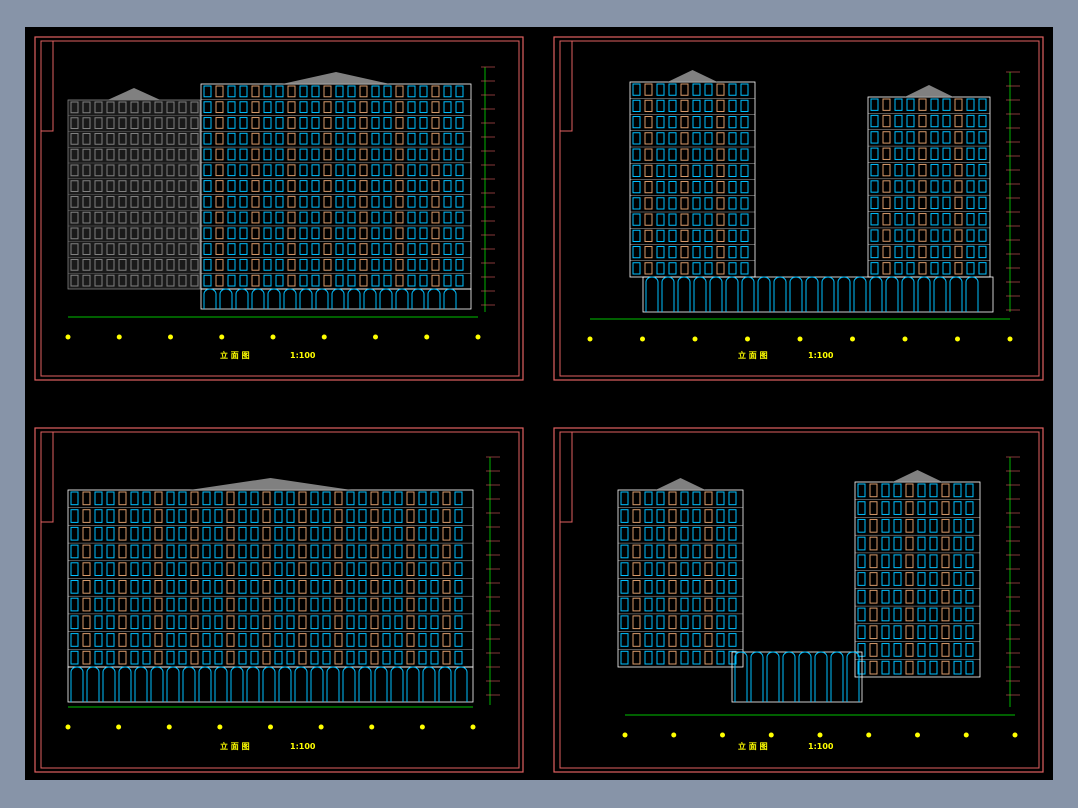 The image size is (1078, 808). I want to click on building-facade, so click(929, 187).